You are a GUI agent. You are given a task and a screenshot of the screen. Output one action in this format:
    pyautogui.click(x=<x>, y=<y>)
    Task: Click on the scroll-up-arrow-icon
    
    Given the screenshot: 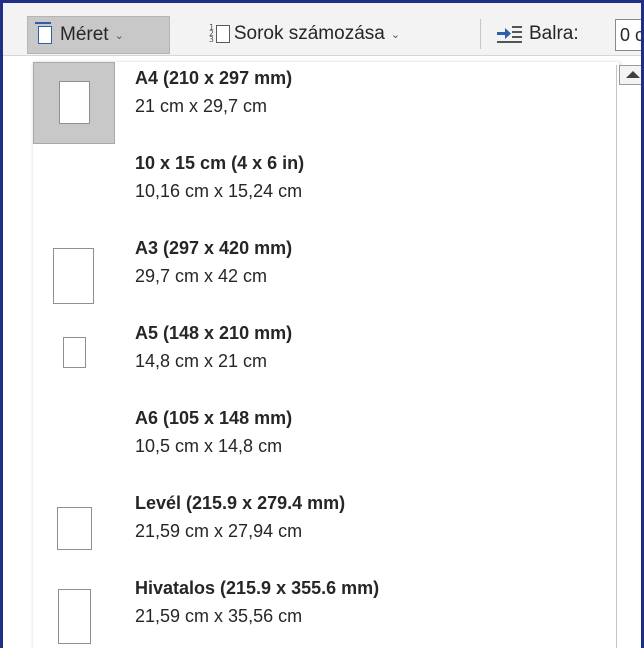 What is the action you would take?
    pyautogui.click(x=630, y=75)
    